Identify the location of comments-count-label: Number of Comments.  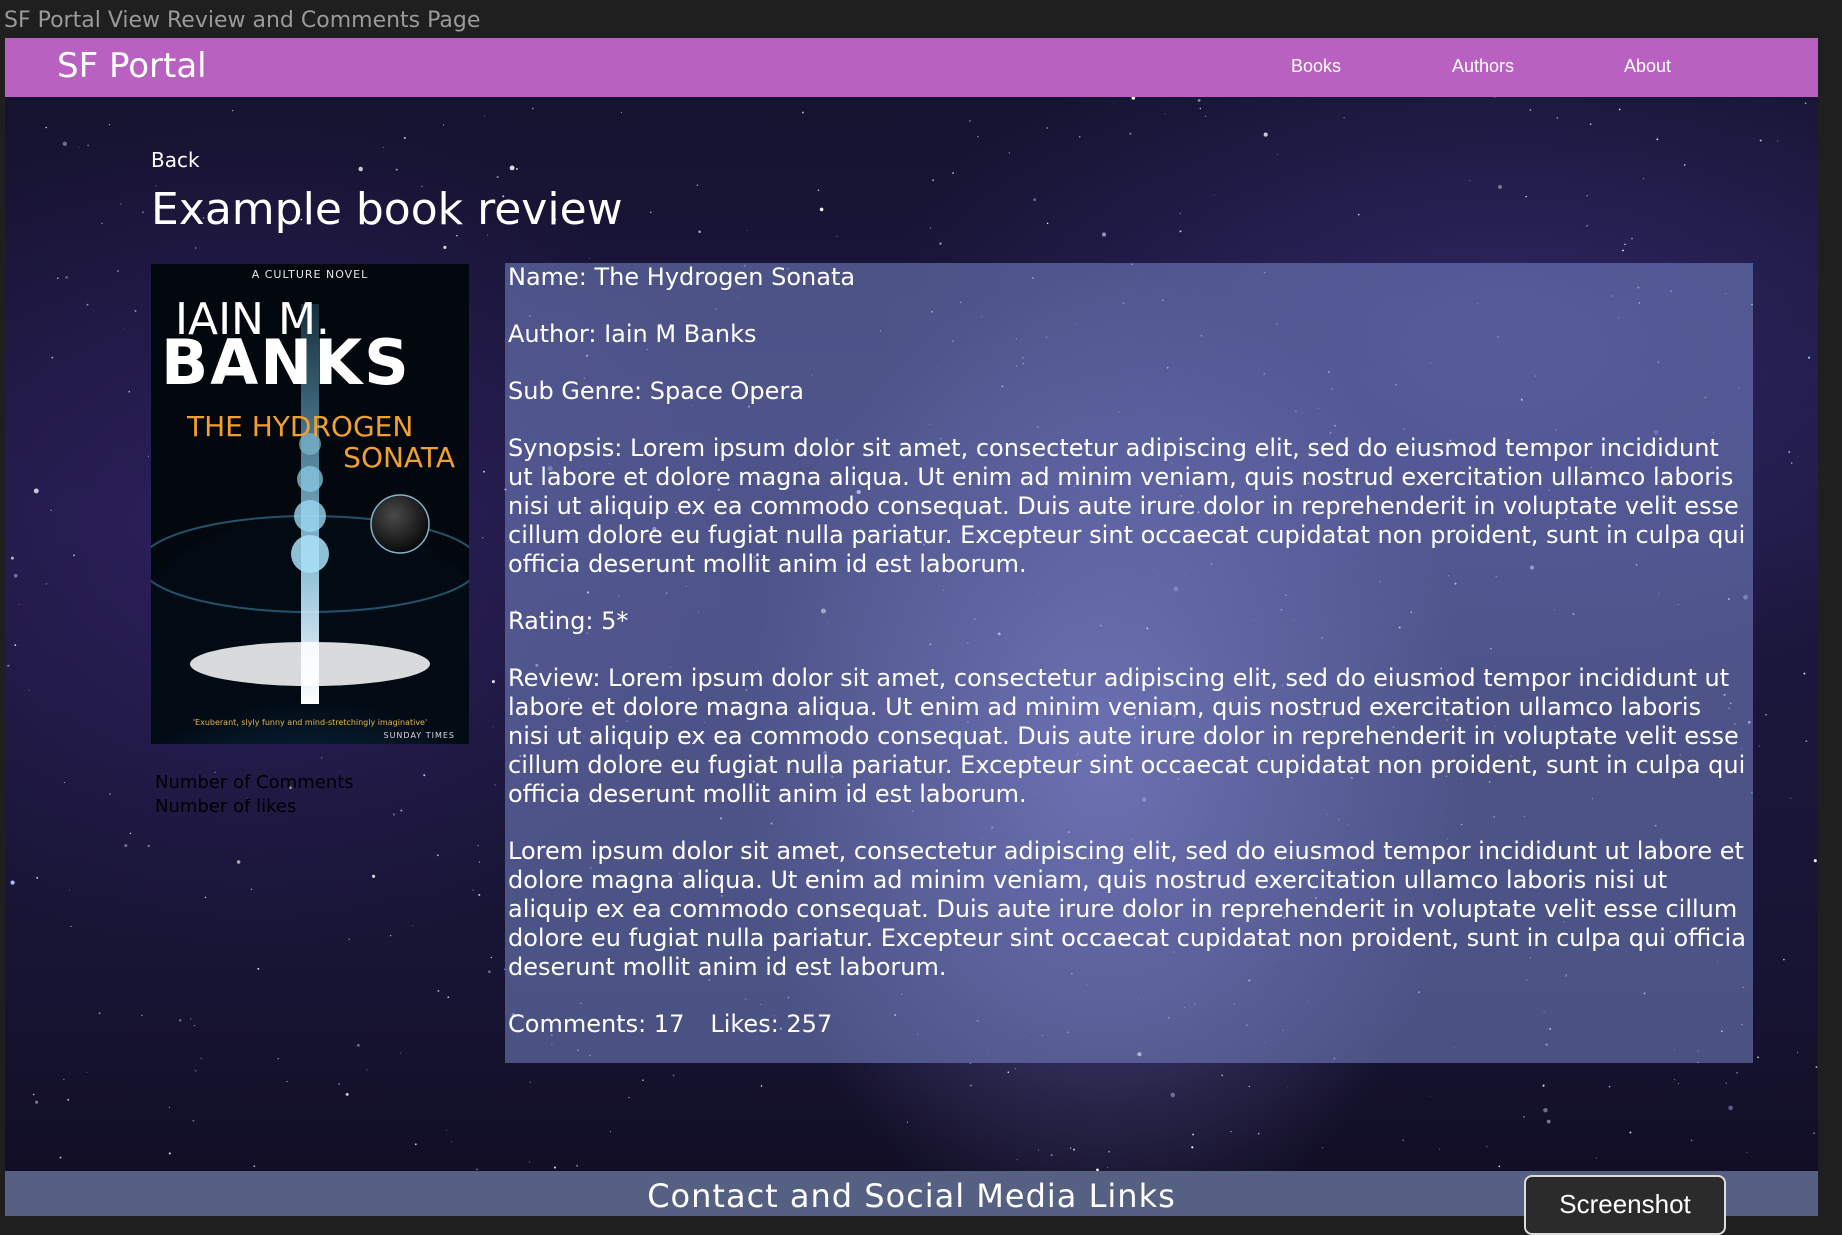
(254, 782).